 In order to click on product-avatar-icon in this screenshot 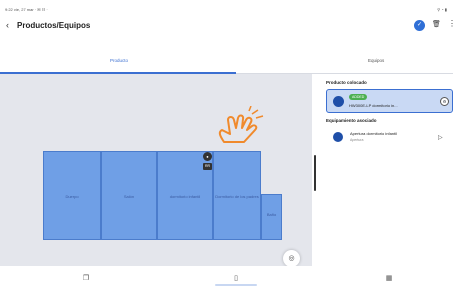, I will do `click(338, 101)`.